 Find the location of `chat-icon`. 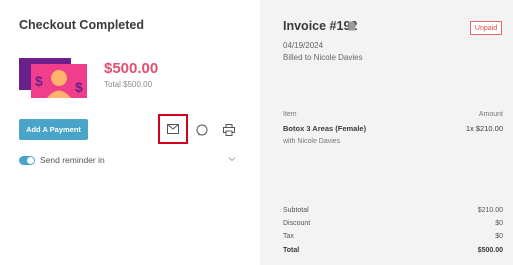

chat-icon is located at coordinates (202, 130).